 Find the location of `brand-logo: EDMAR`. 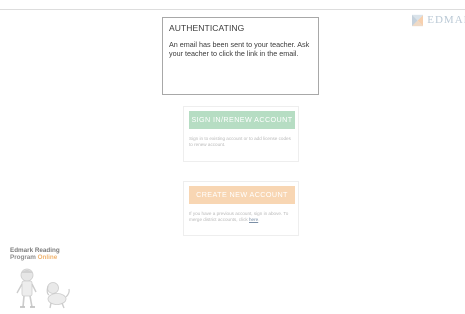

brand-logo: EDMAR is located at coordinates (438, 20).